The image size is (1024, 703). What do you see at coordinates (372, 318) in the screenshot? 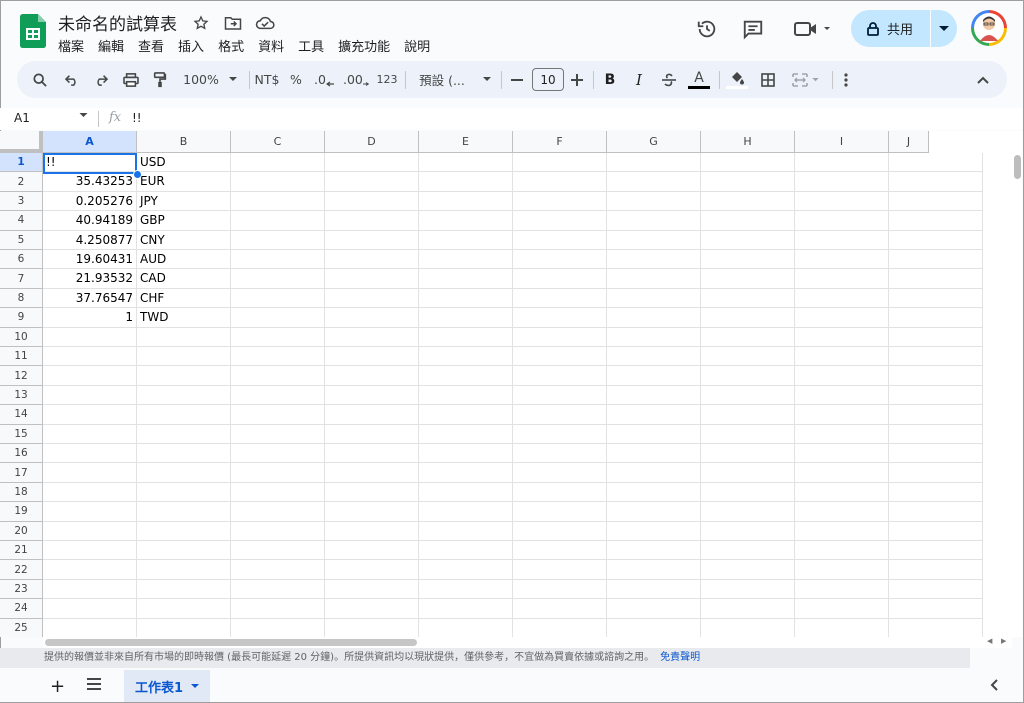
I see `cell-d9` at bounding box center [372, 318].